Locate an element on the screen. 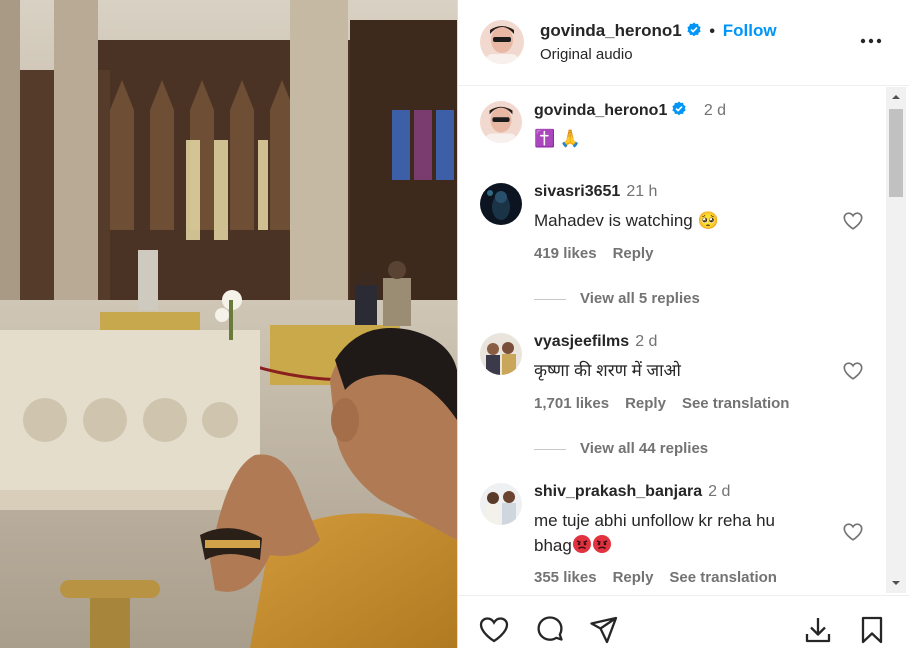  audio-label: Original audio is located at coordinates (586, 54).